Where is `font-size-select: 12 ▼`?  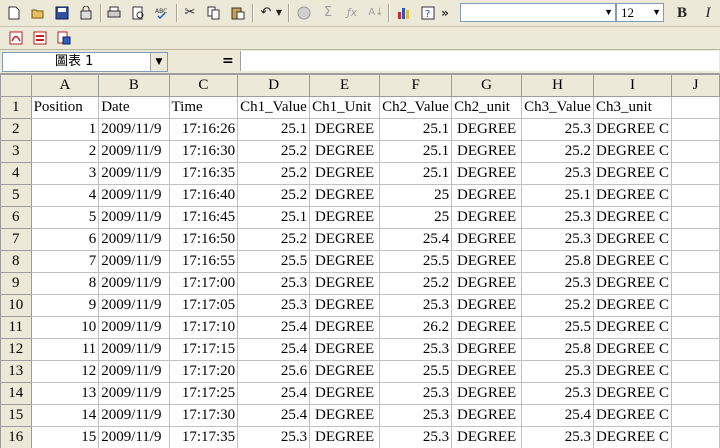 font-size-select: 12 ▼ is located at coordinates (640, 12).